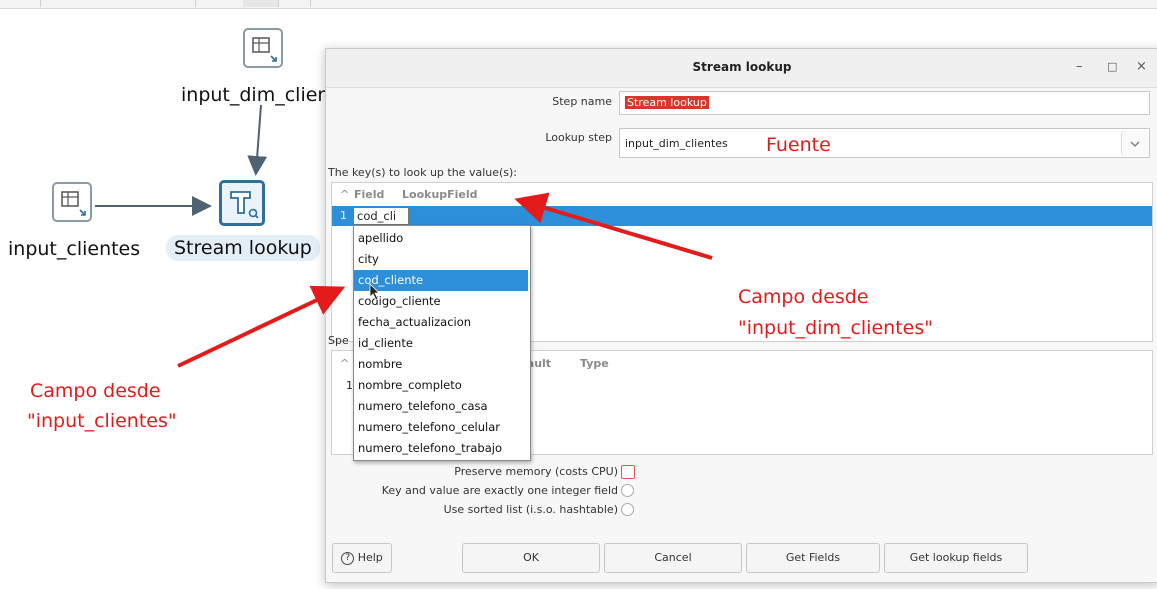  I want to click on annotation-campo-dim-line2: "input_dim_clientes", so click(835, 328).